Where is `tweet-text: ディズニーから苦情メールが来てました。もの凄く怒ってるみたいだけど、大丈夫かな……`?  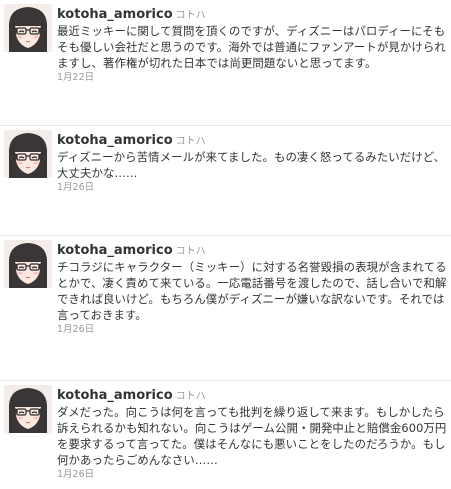
tweet-text: ディズニーから苦情メールが来てました。もの凄く怒ってるみたいだけど、大丈夫かな…… is located at coordinates (251, 165).